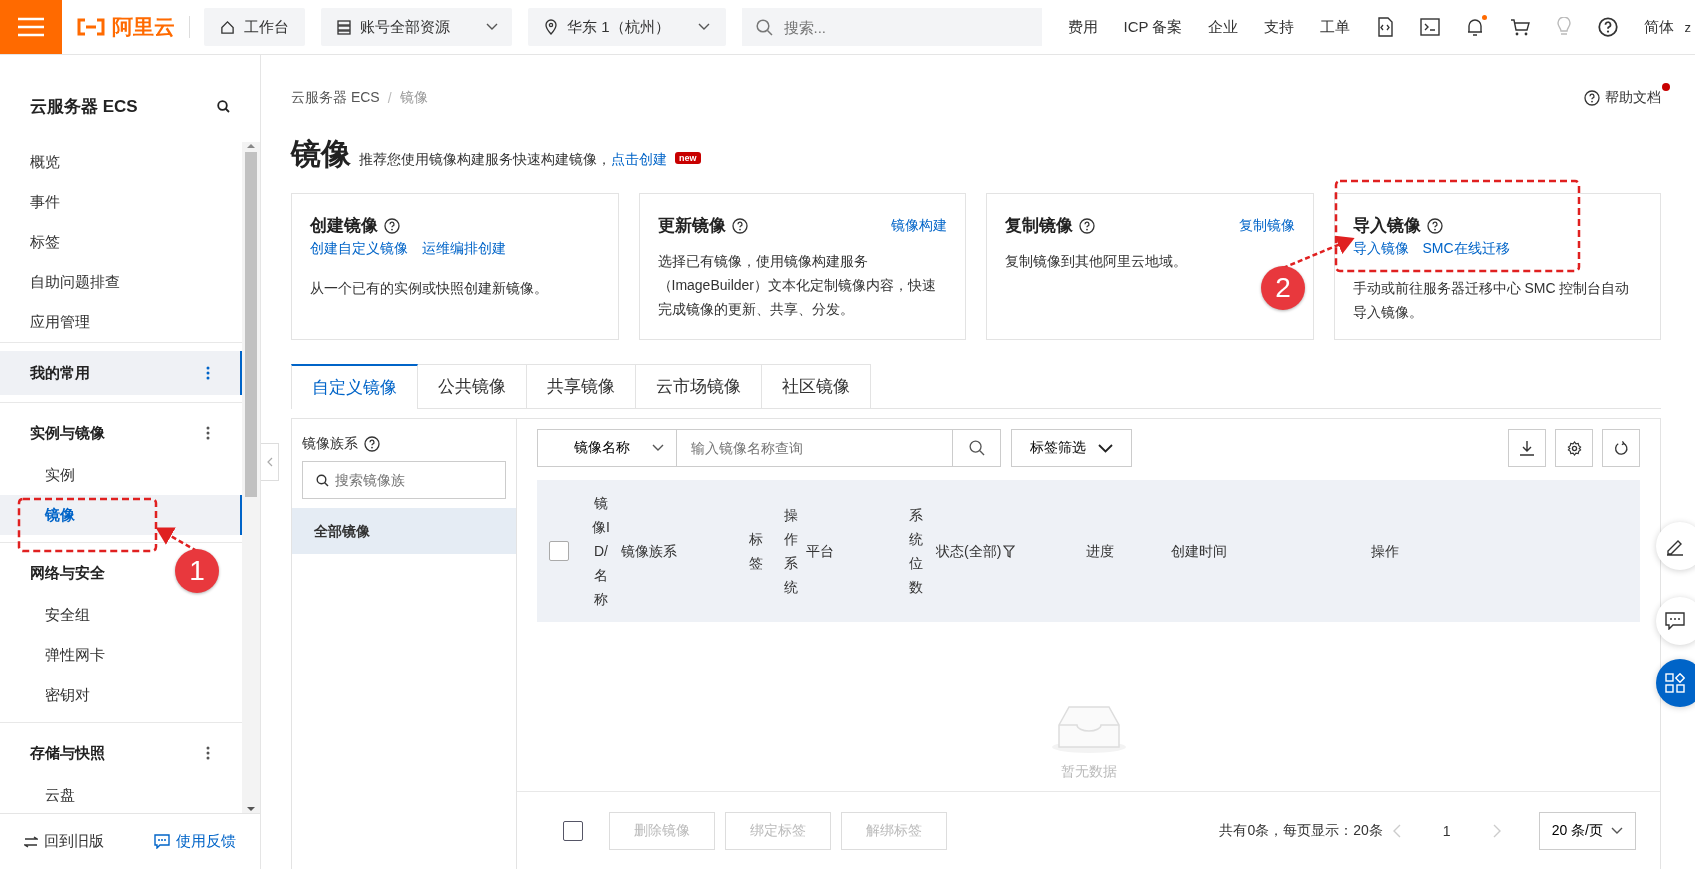 This screenshot has height=869, width=1695. What do you see at coordinates (195, 841) in the screenshot?
I see `feedback-link: 使用反馈` at bounding box center [195, 841].